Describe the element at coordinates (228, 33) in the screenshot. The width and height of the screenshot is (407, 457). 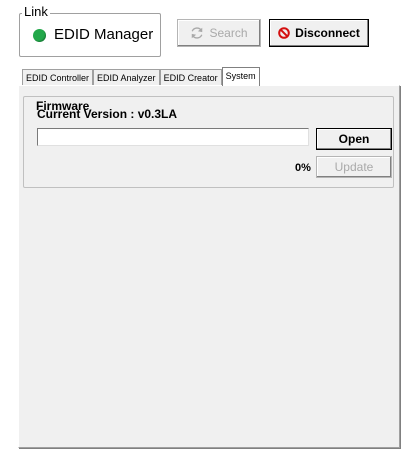
I see `search-button-label: Search` at that location.